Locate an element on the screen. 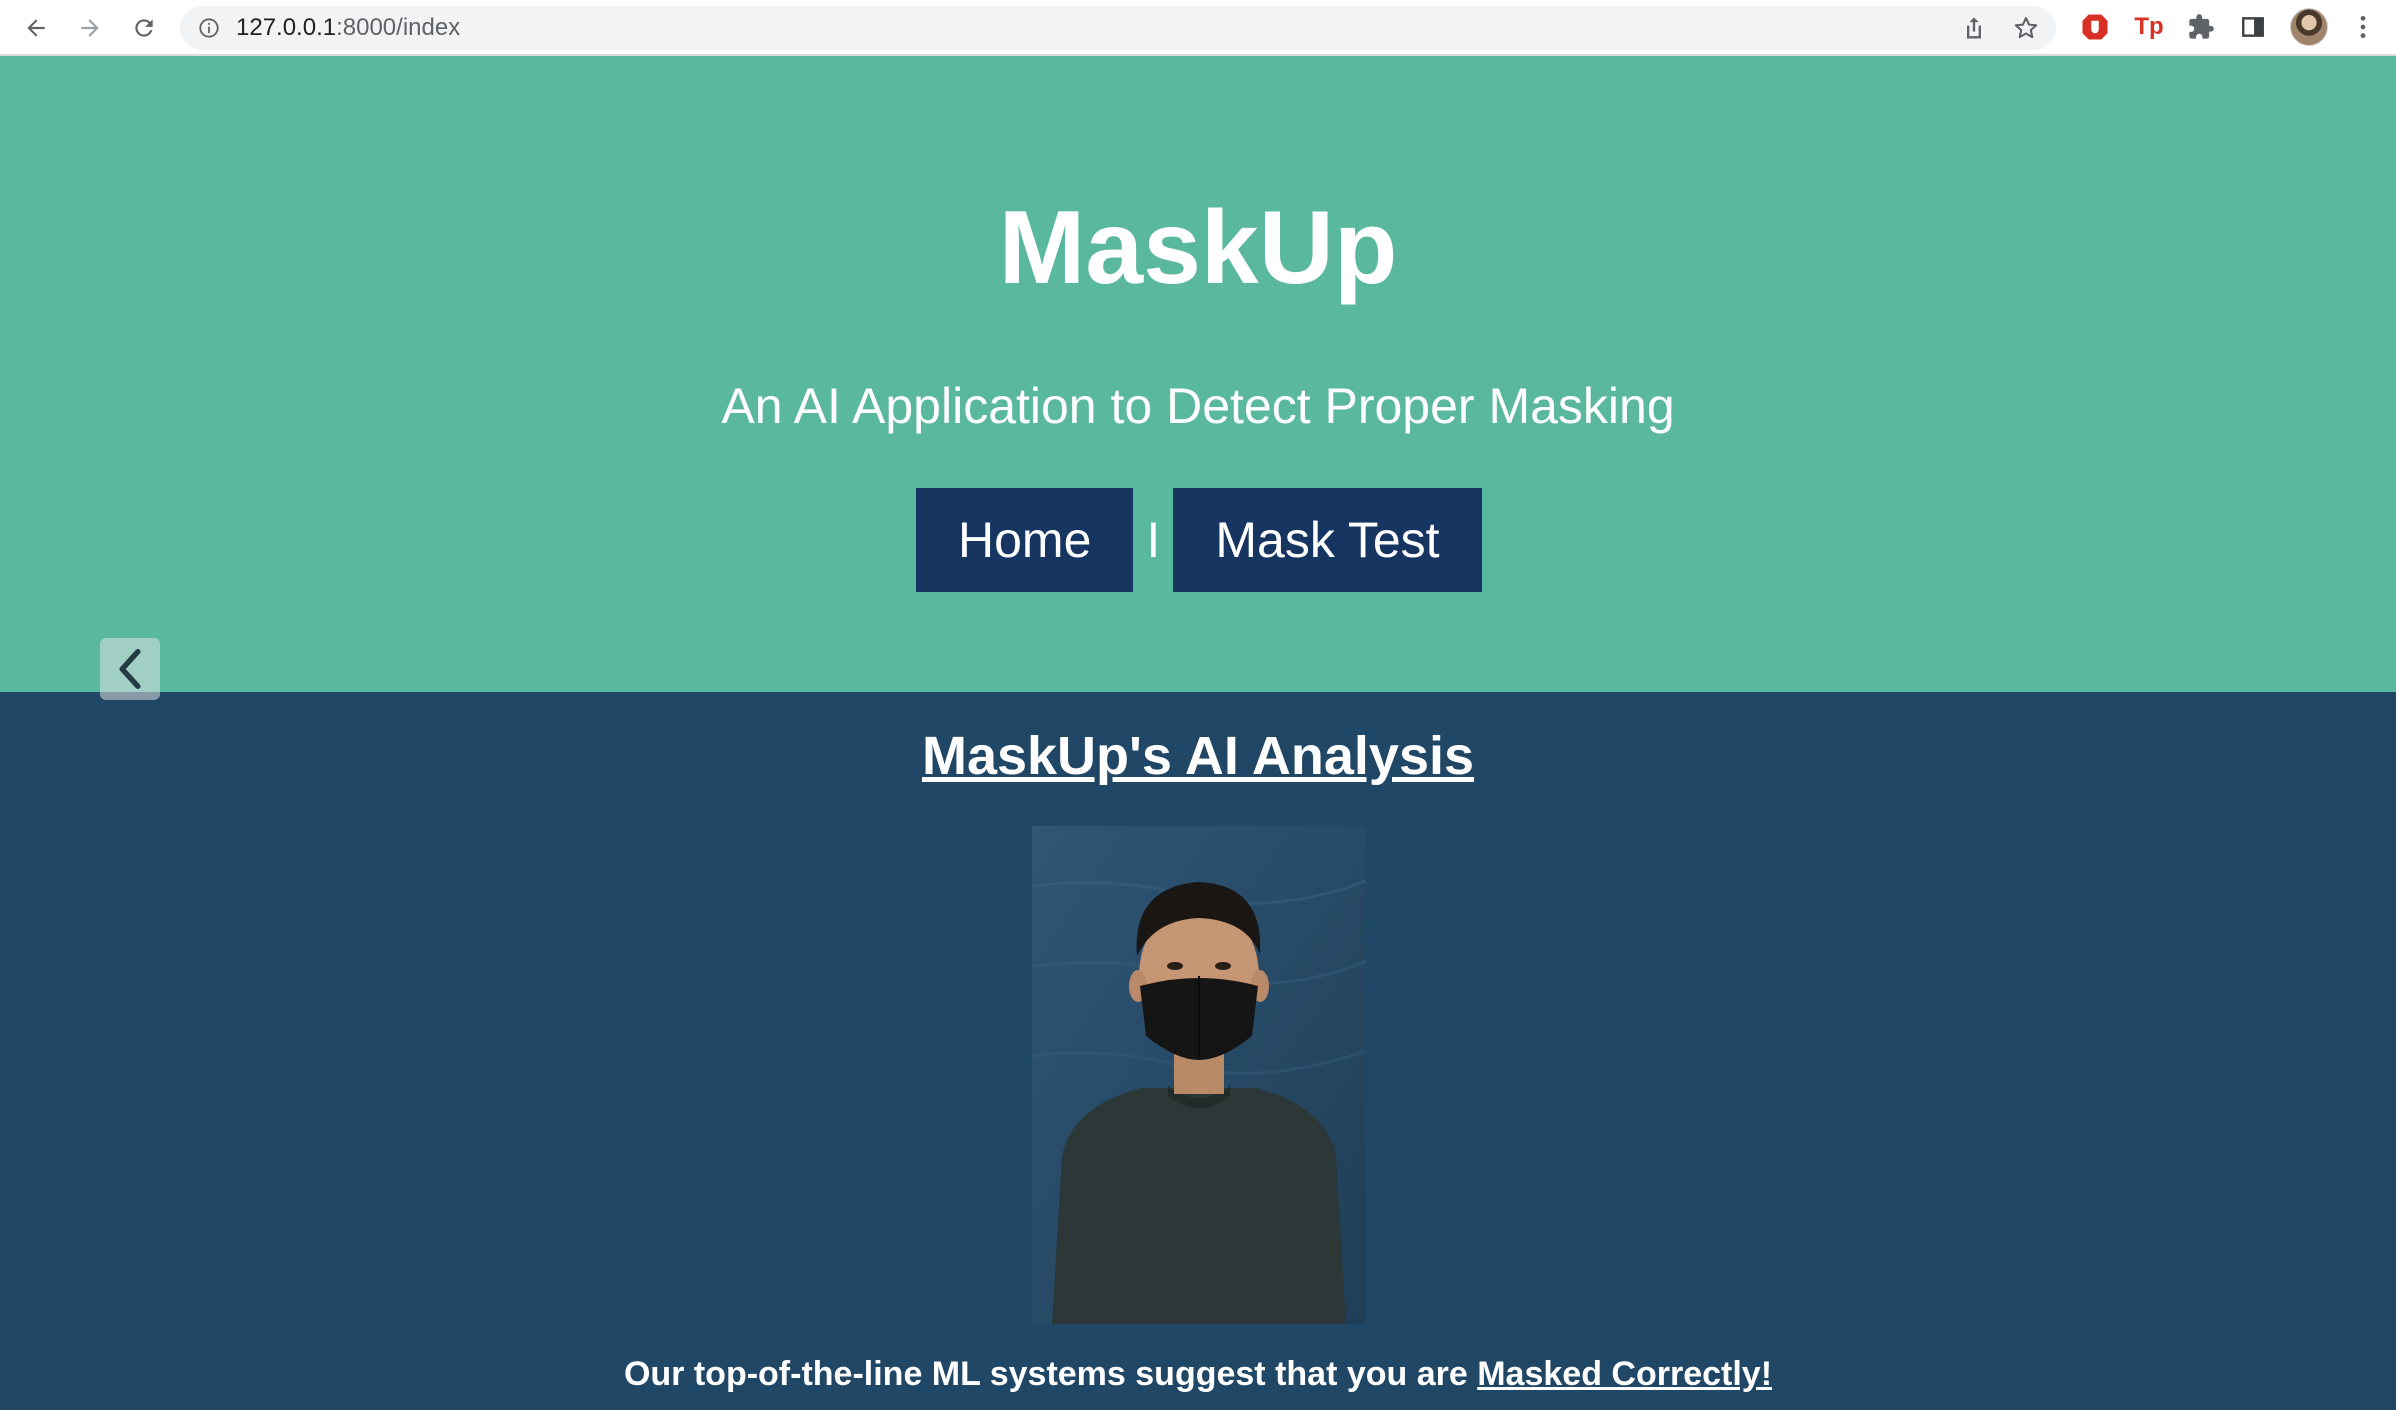  address-bar: 127.0.0.1:8000/index is located at coordinates (1118, 28).